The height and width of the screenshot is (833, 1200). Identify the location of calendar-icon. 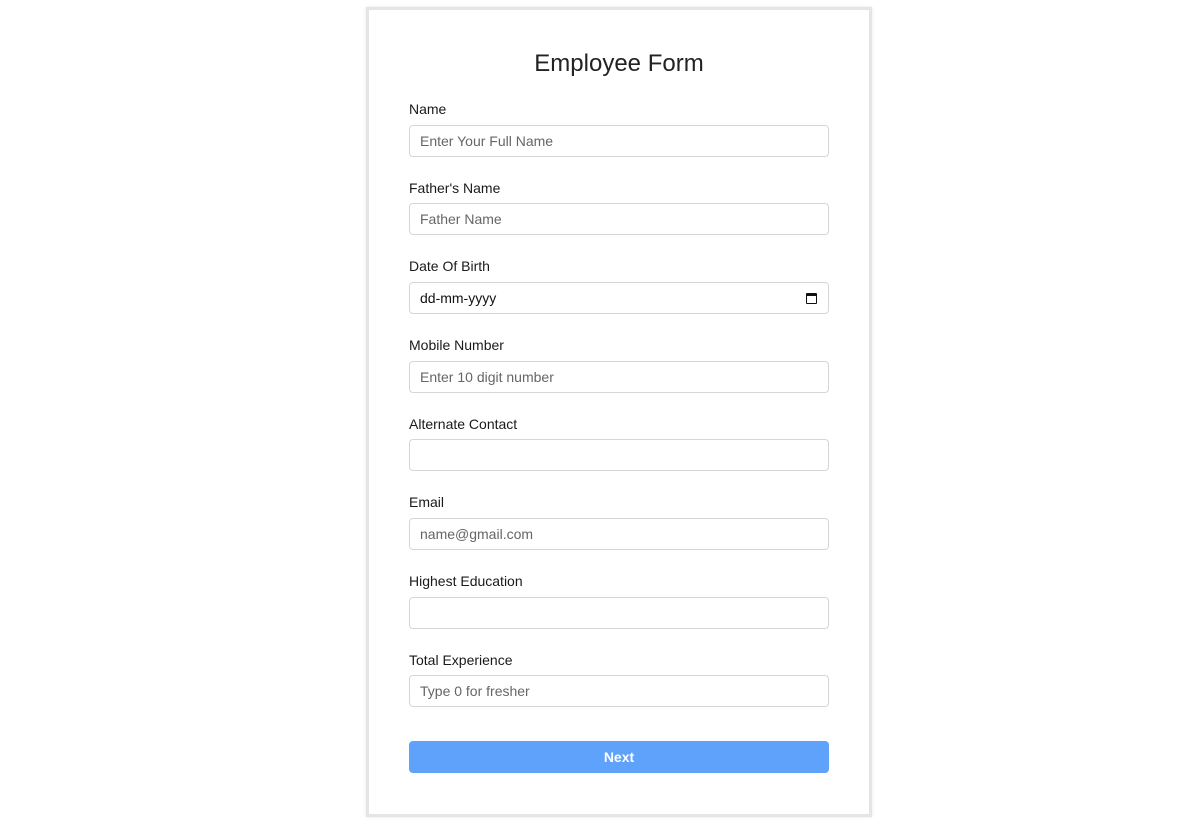
(811, 298).